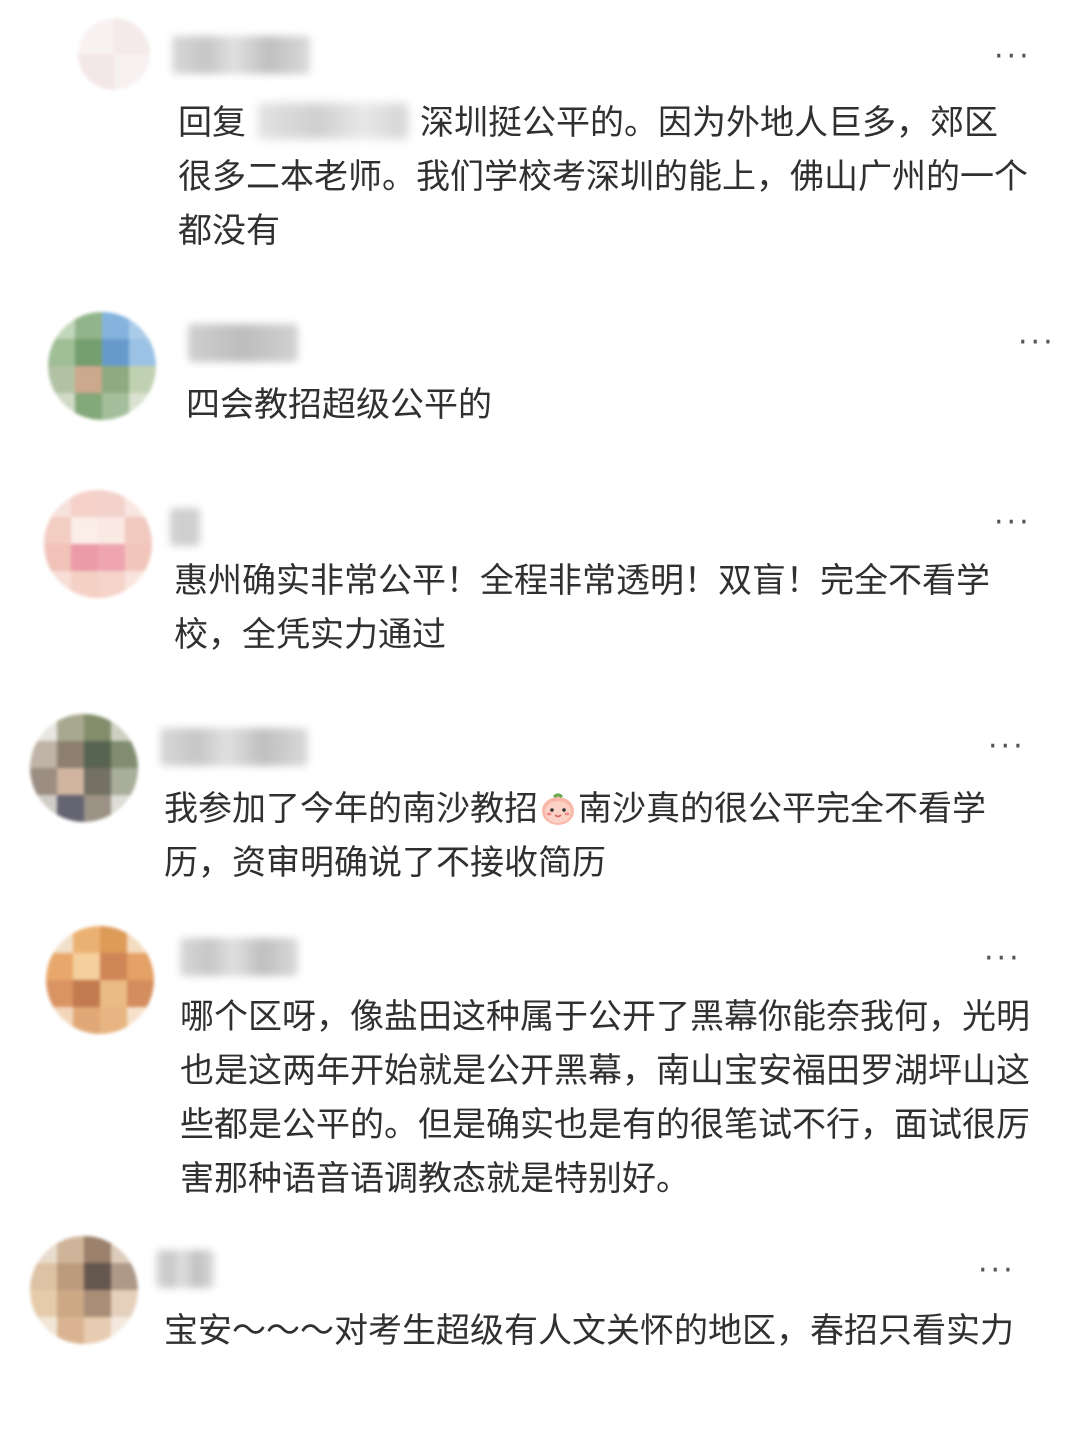 The height and width of the screenshot is (1440, 1080). I want to click on reply-prefix: 回复, so click(212, 123).